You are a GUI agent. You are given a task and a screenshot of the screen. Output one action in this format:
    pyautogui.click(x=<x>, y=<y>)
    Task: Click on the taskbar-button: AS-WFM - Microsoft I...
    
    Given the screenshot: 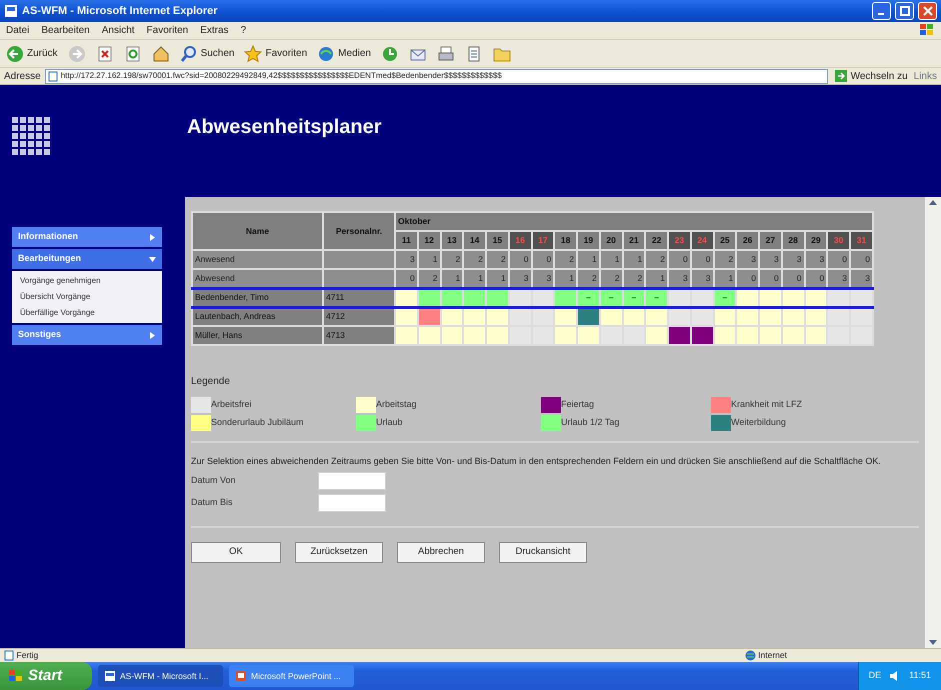 What is the action you would take?
    pyautogui.click(x=160, y=676)
    